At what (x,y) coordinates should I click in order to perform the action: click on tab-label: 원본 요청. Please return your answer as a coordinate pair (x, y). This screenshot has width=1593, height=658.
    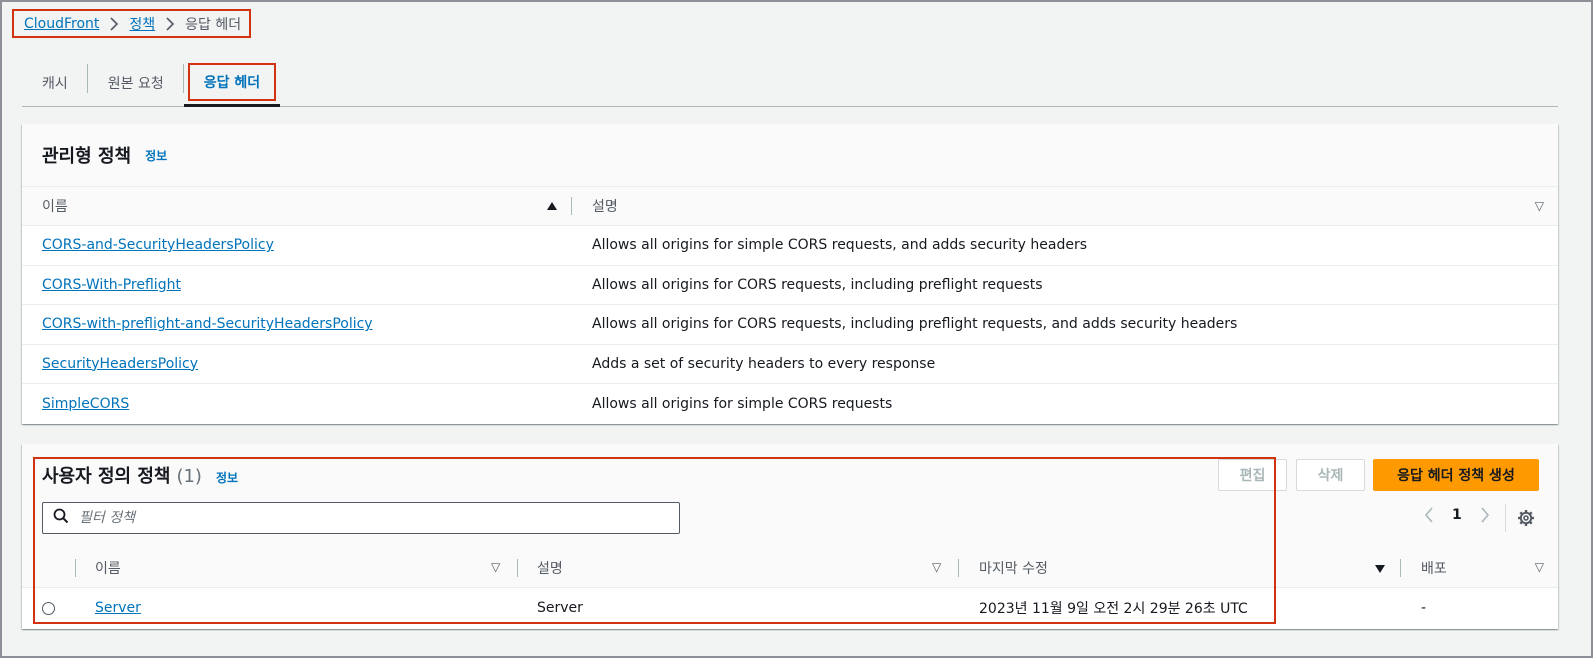
    Looking at the image, I should click on (135, 84).